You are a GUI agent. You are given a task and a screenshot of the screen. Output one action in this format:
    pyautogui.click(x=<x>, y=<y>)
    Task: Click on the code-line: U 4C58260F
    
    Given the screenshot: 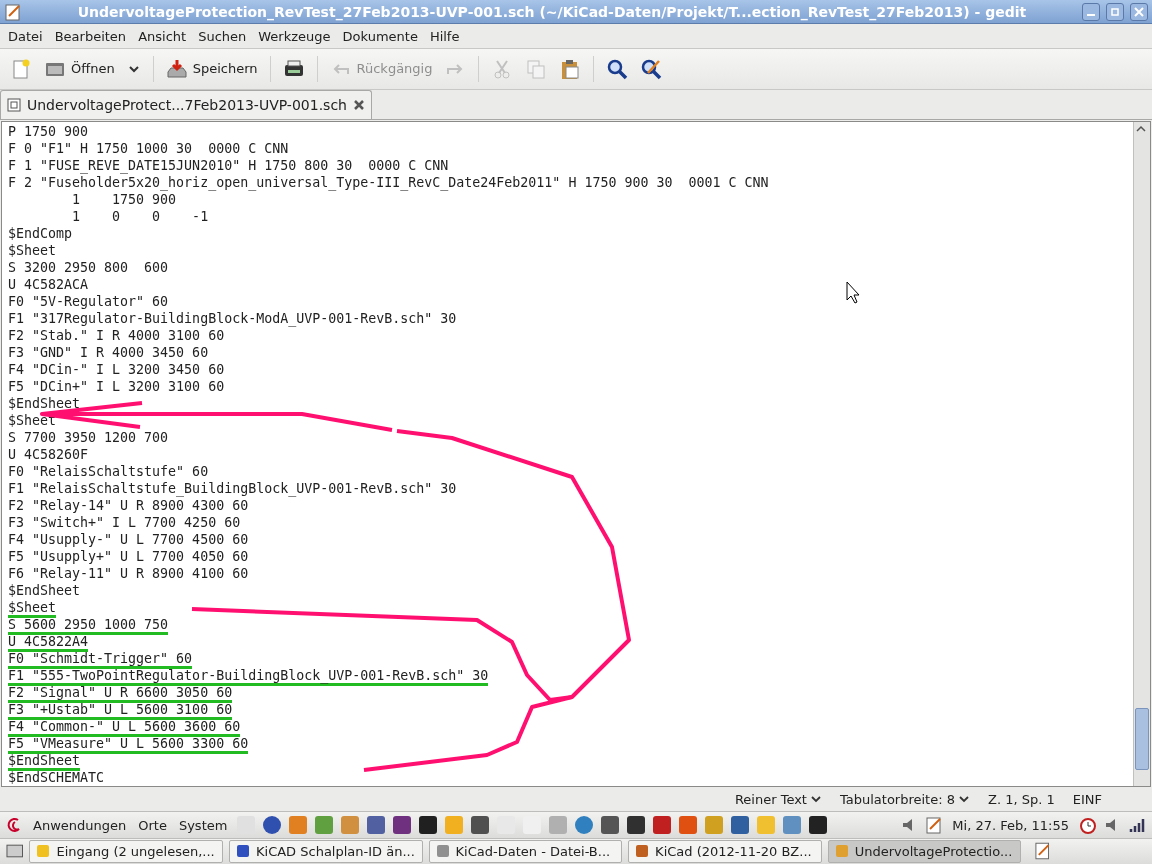 What is the action you would take?
    pyautogui.click(x=48, y=454)
    